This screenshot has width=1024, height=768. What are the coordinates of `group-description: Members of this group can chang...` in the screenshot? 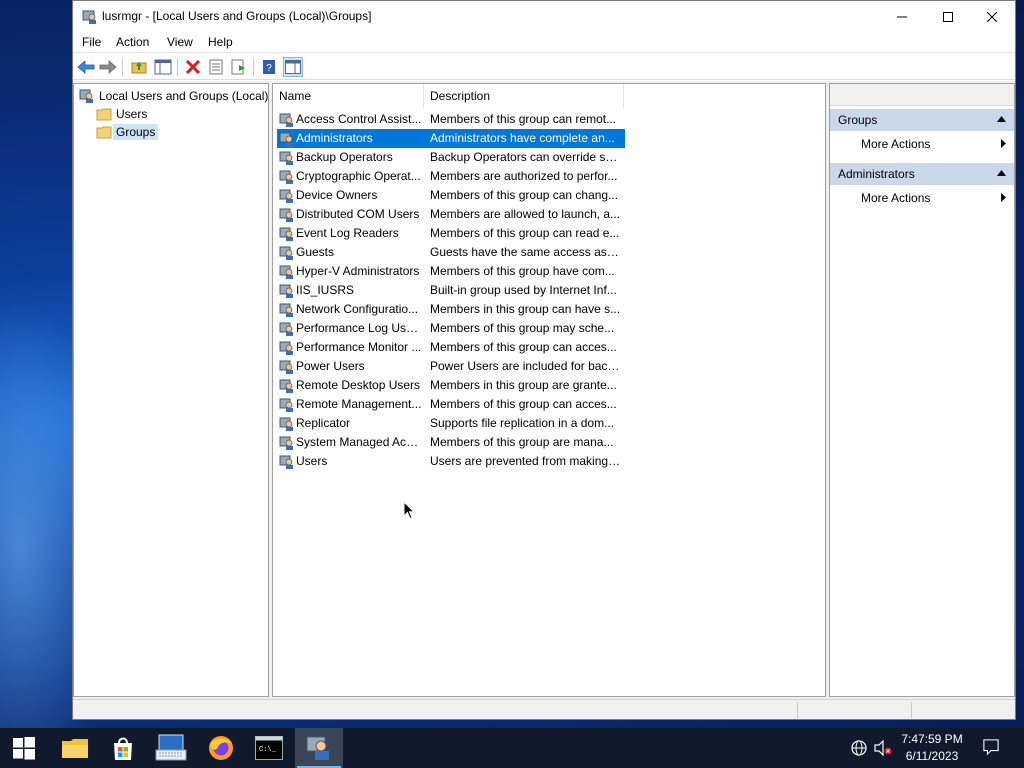 It's located at (524, 195).